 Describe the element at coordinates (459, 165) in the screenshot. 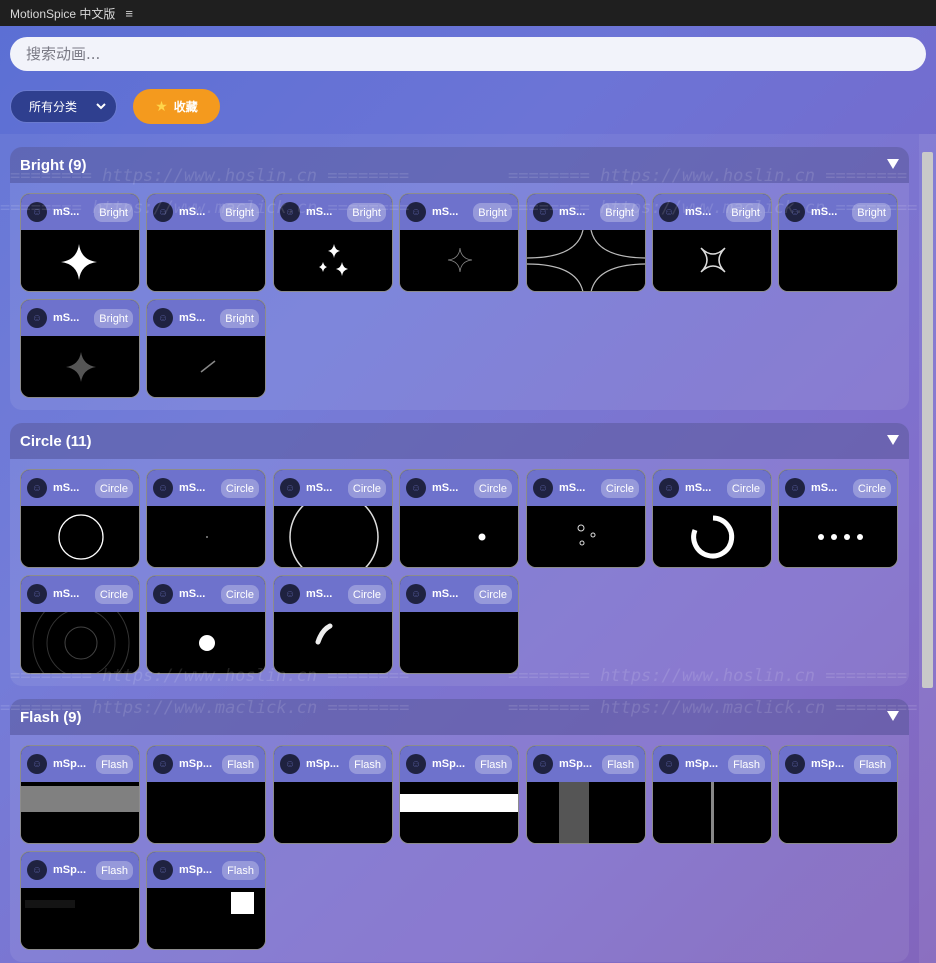

I see `section-header: Bright (9)` at that location.